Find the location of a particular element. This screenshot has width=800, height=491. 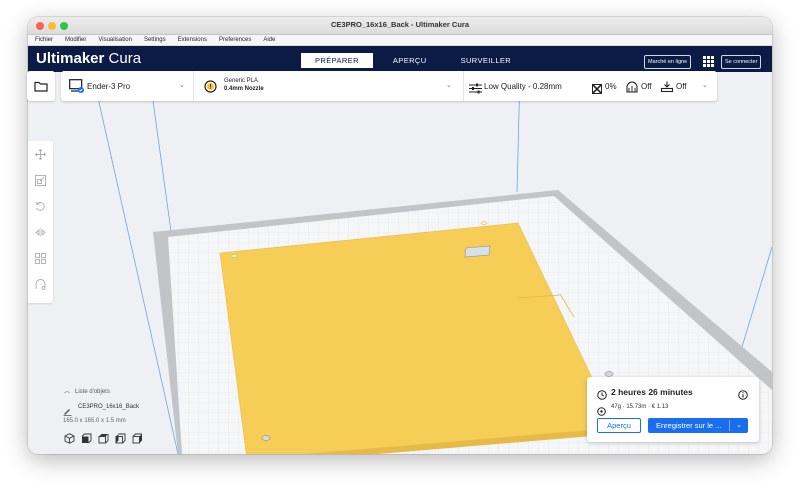

tool-panel is located at coordinates (40, 222).